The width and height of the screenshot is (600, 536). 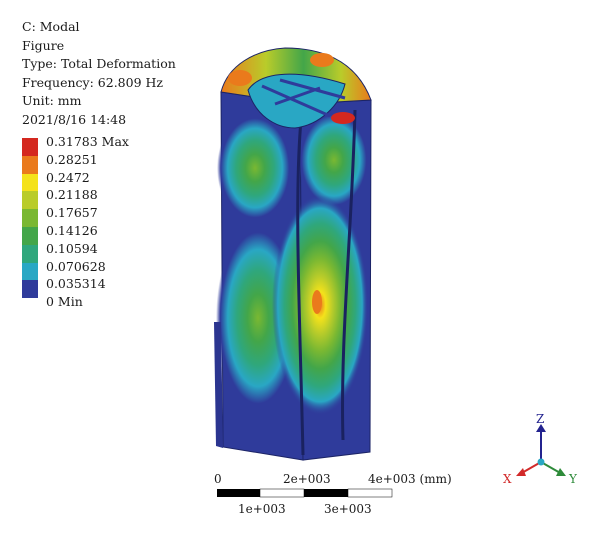 What do you see at coordinates (540, 419) in the screenshot?
I see `z-axis-label: Z` at bounding box center [540, 419].